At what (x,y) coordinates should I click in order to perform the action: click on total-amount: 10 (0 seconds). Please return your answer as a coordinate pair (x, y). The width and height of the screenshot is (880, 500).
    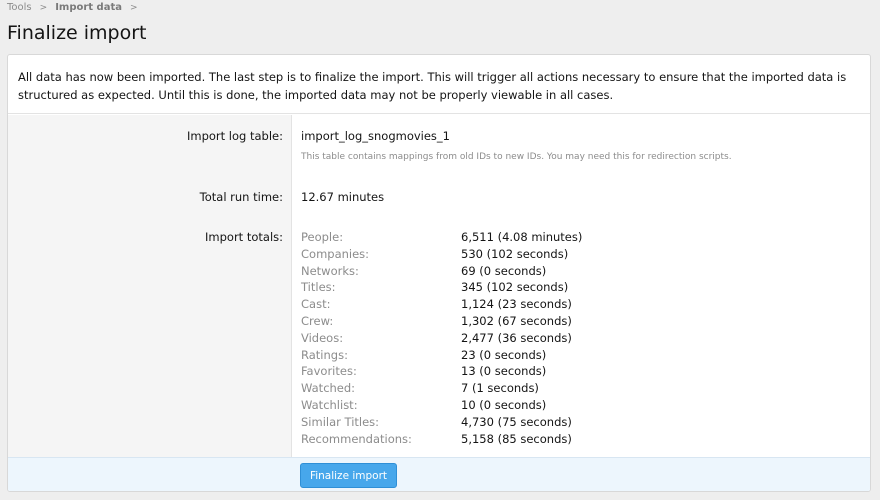
    Looking at the image, I should click on (504, 404).